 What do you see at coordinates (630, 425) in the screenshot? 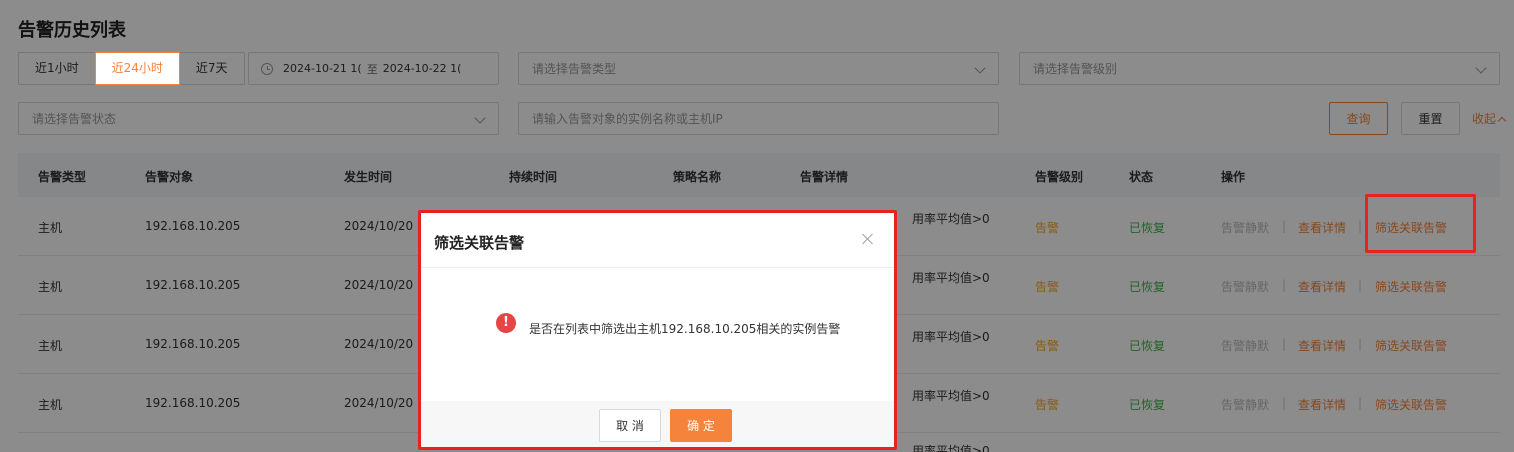
I see `cancel-button: 取 消` at bounding box center [630, 425].